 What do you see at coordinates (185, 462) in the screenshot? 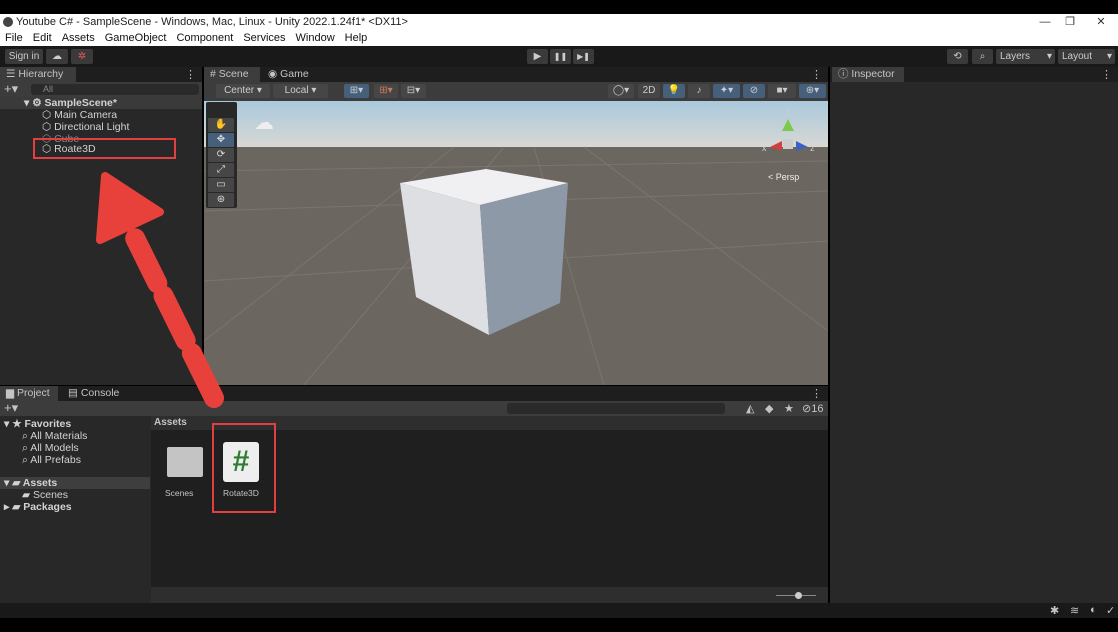
I see `folder-icon` at bounding box center [185, 462].